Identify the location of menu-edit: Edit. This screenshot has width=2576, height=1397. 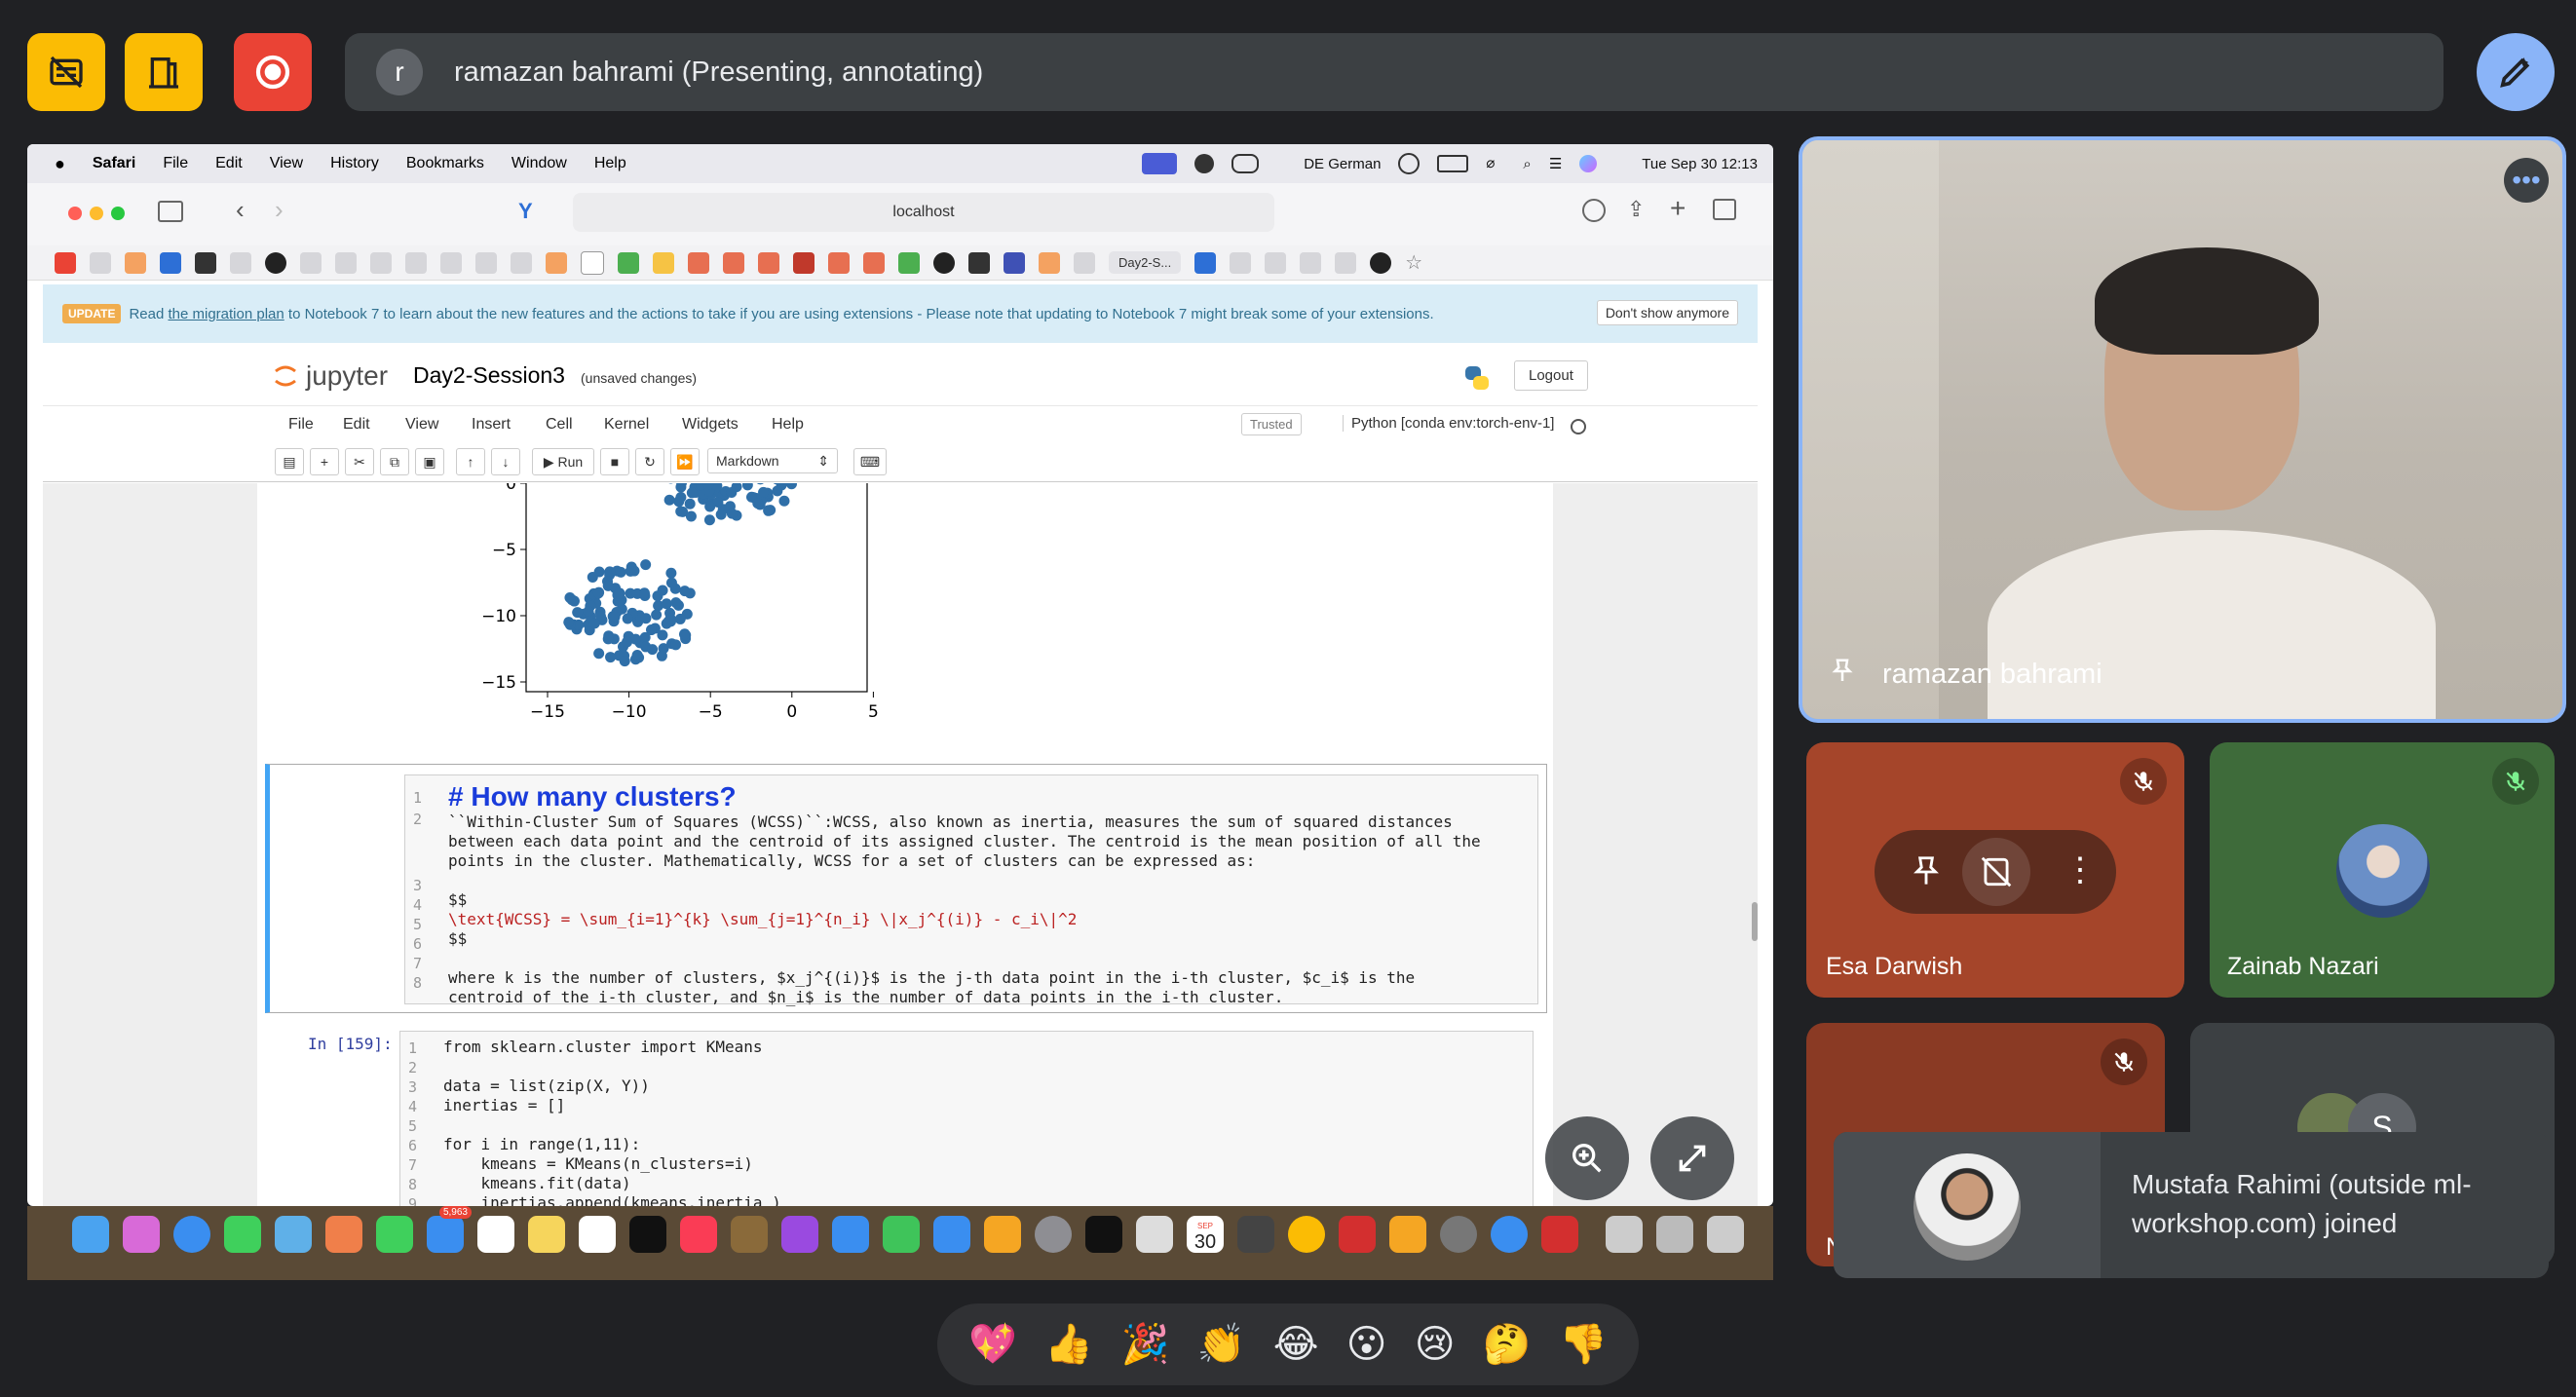
(229, 163).